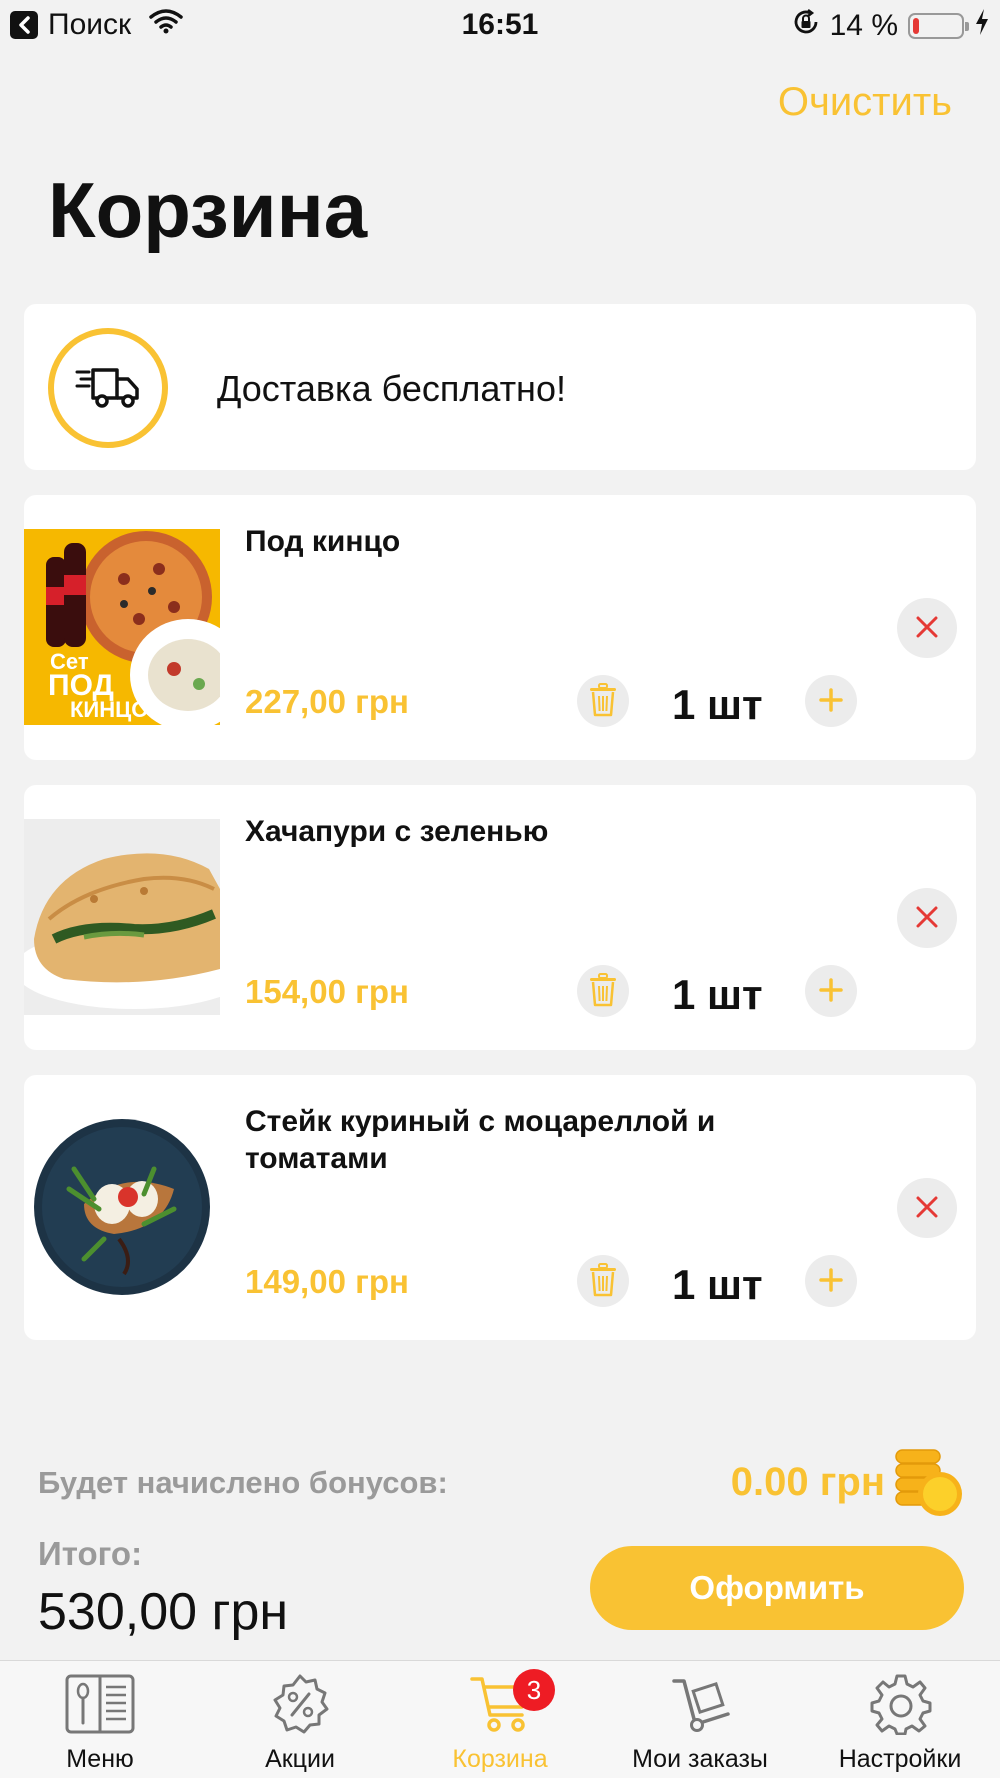 Image resolution: width=1000 pixels, height=1778 pixels. What do you see at coordinates (500, 917) in the screenshot?
I see `cart-item: Хачапури с зеленью 154,00 грн 1 шт` at bounding box center [500, 917].